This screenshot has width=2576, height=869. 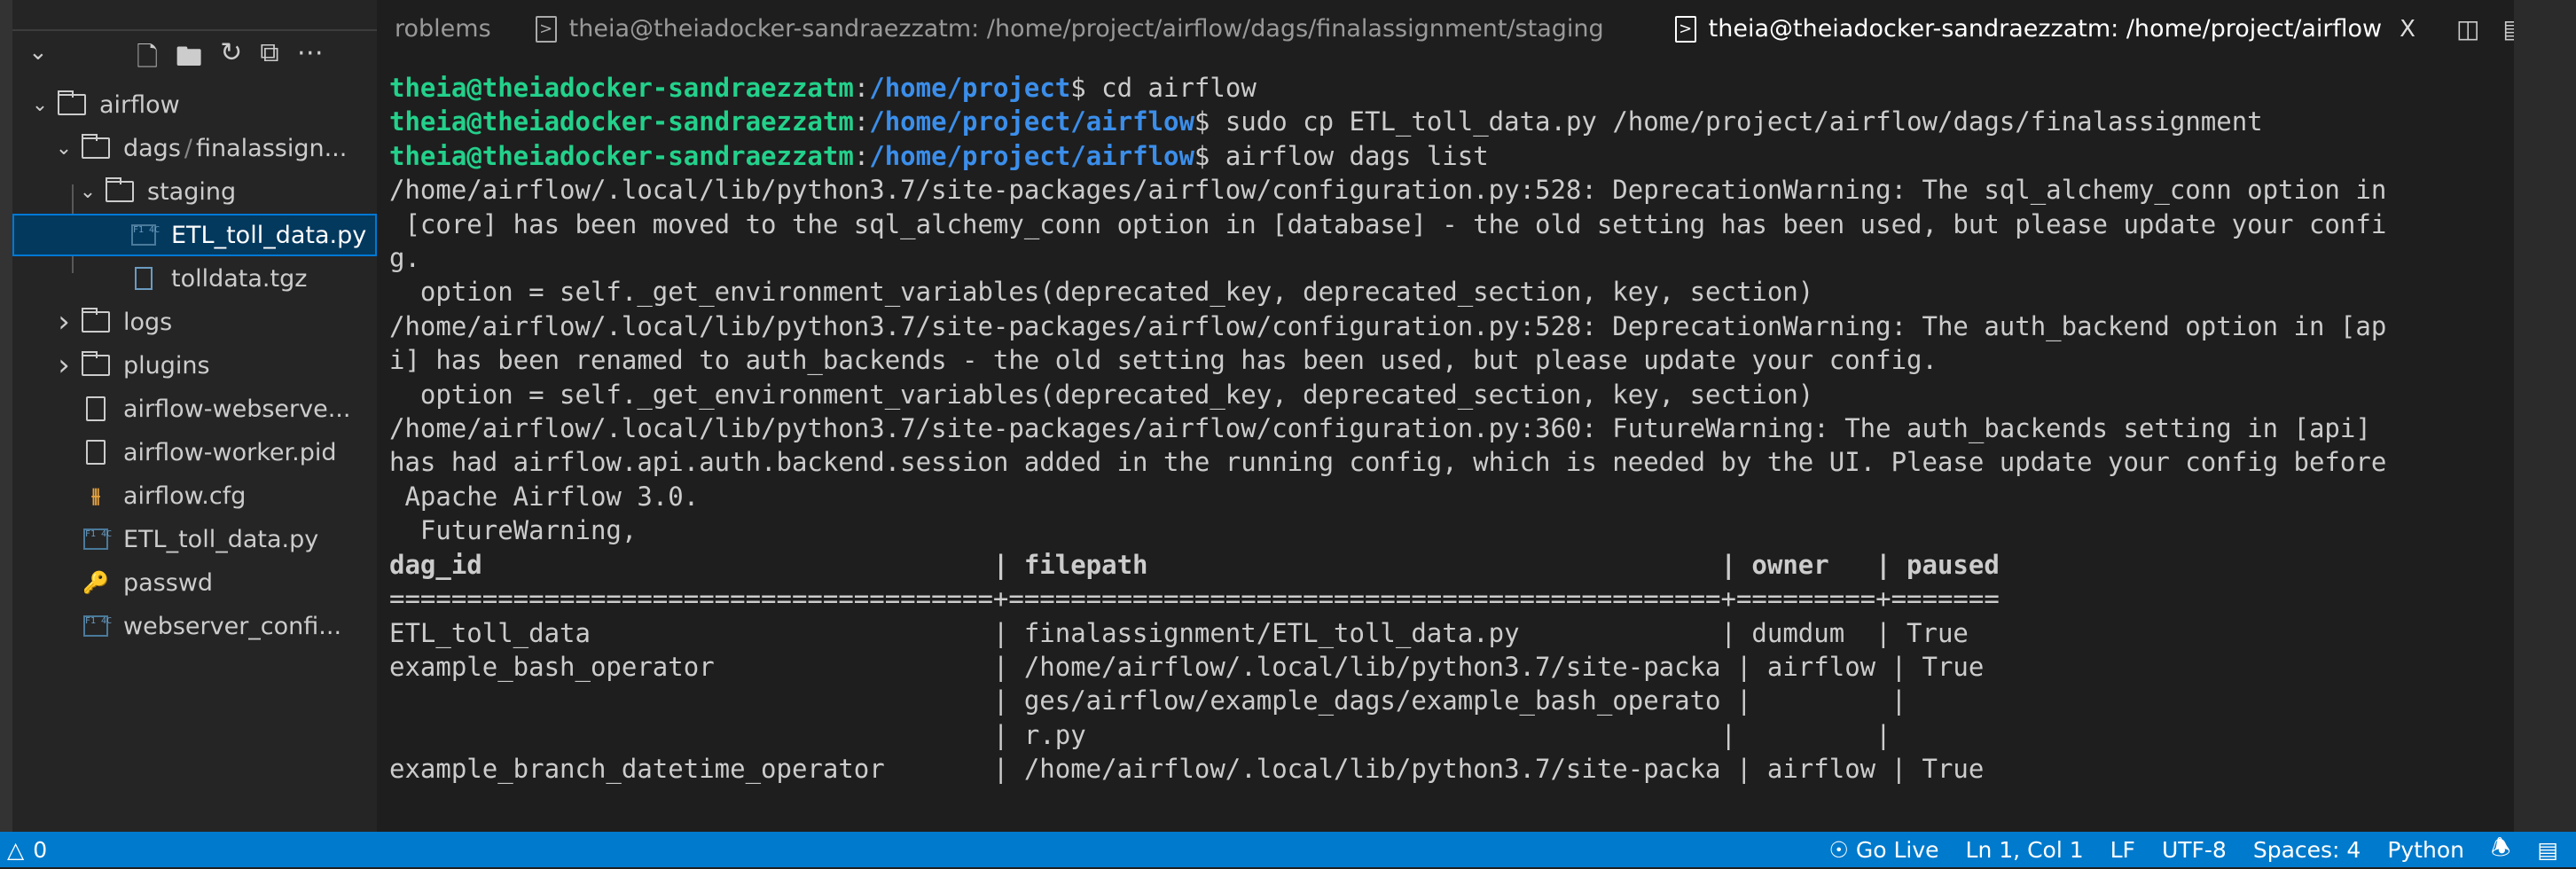 What do you see at coordinates (6, 416) in the screenshot?
I see `activity-bar` at bounding box center [6, 416].